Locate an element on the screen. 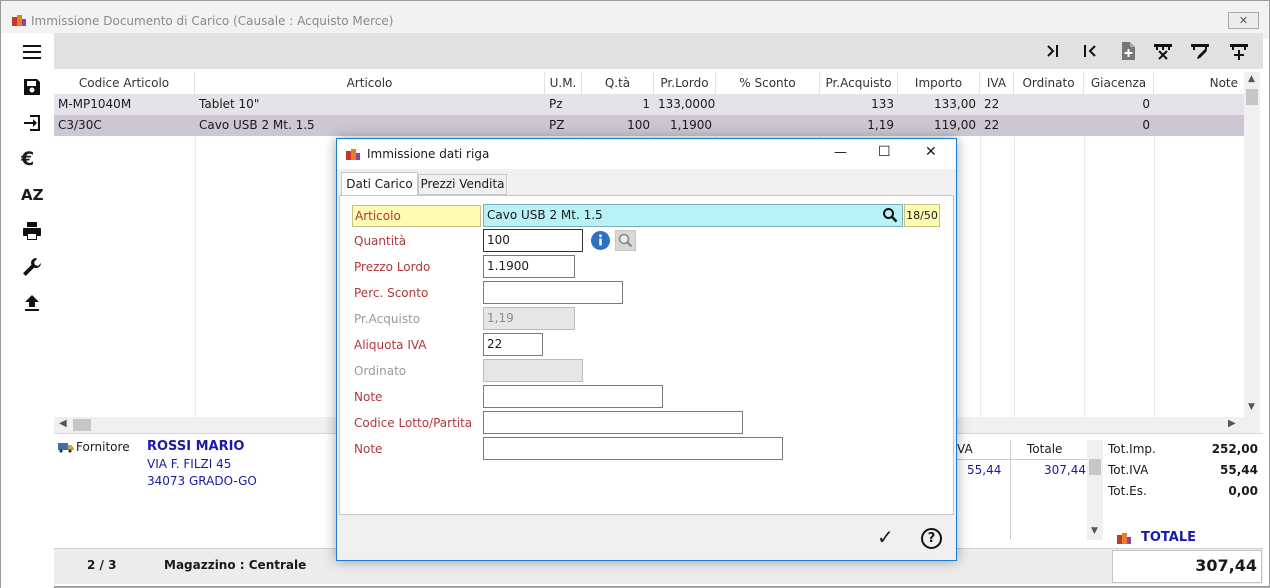  truck-icon is located at coordinates (66, 448).